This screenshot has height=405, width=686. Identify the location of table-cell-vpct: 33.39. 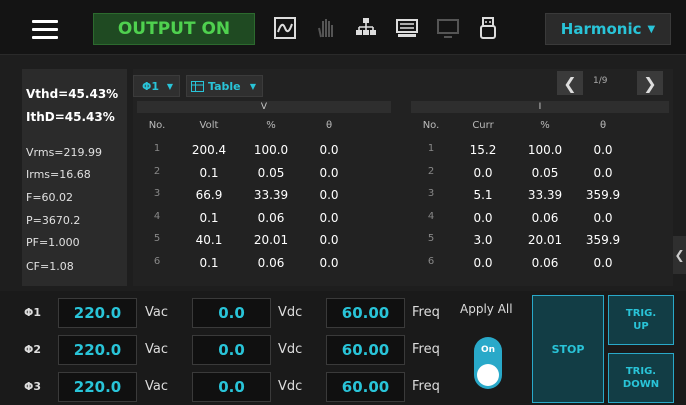
(271, 195).